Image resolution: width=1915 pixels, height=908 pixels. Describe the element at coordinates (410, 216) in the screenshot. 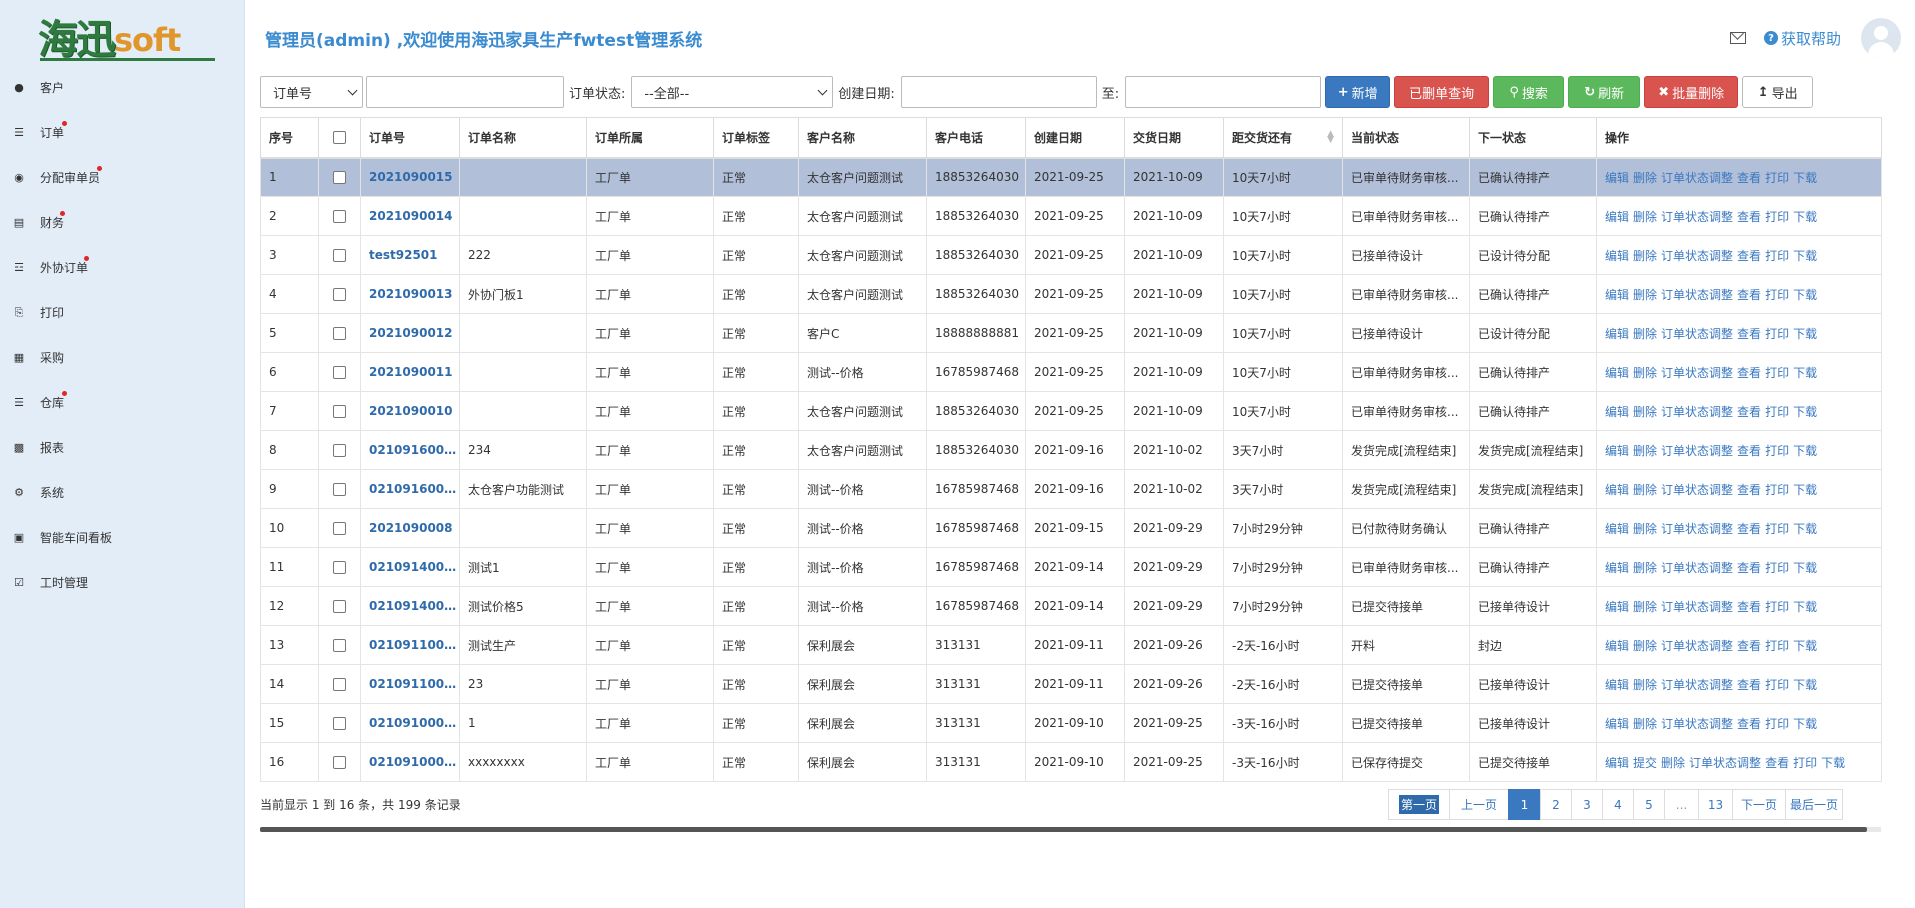

I see `order-number: 2021090014` at that location.